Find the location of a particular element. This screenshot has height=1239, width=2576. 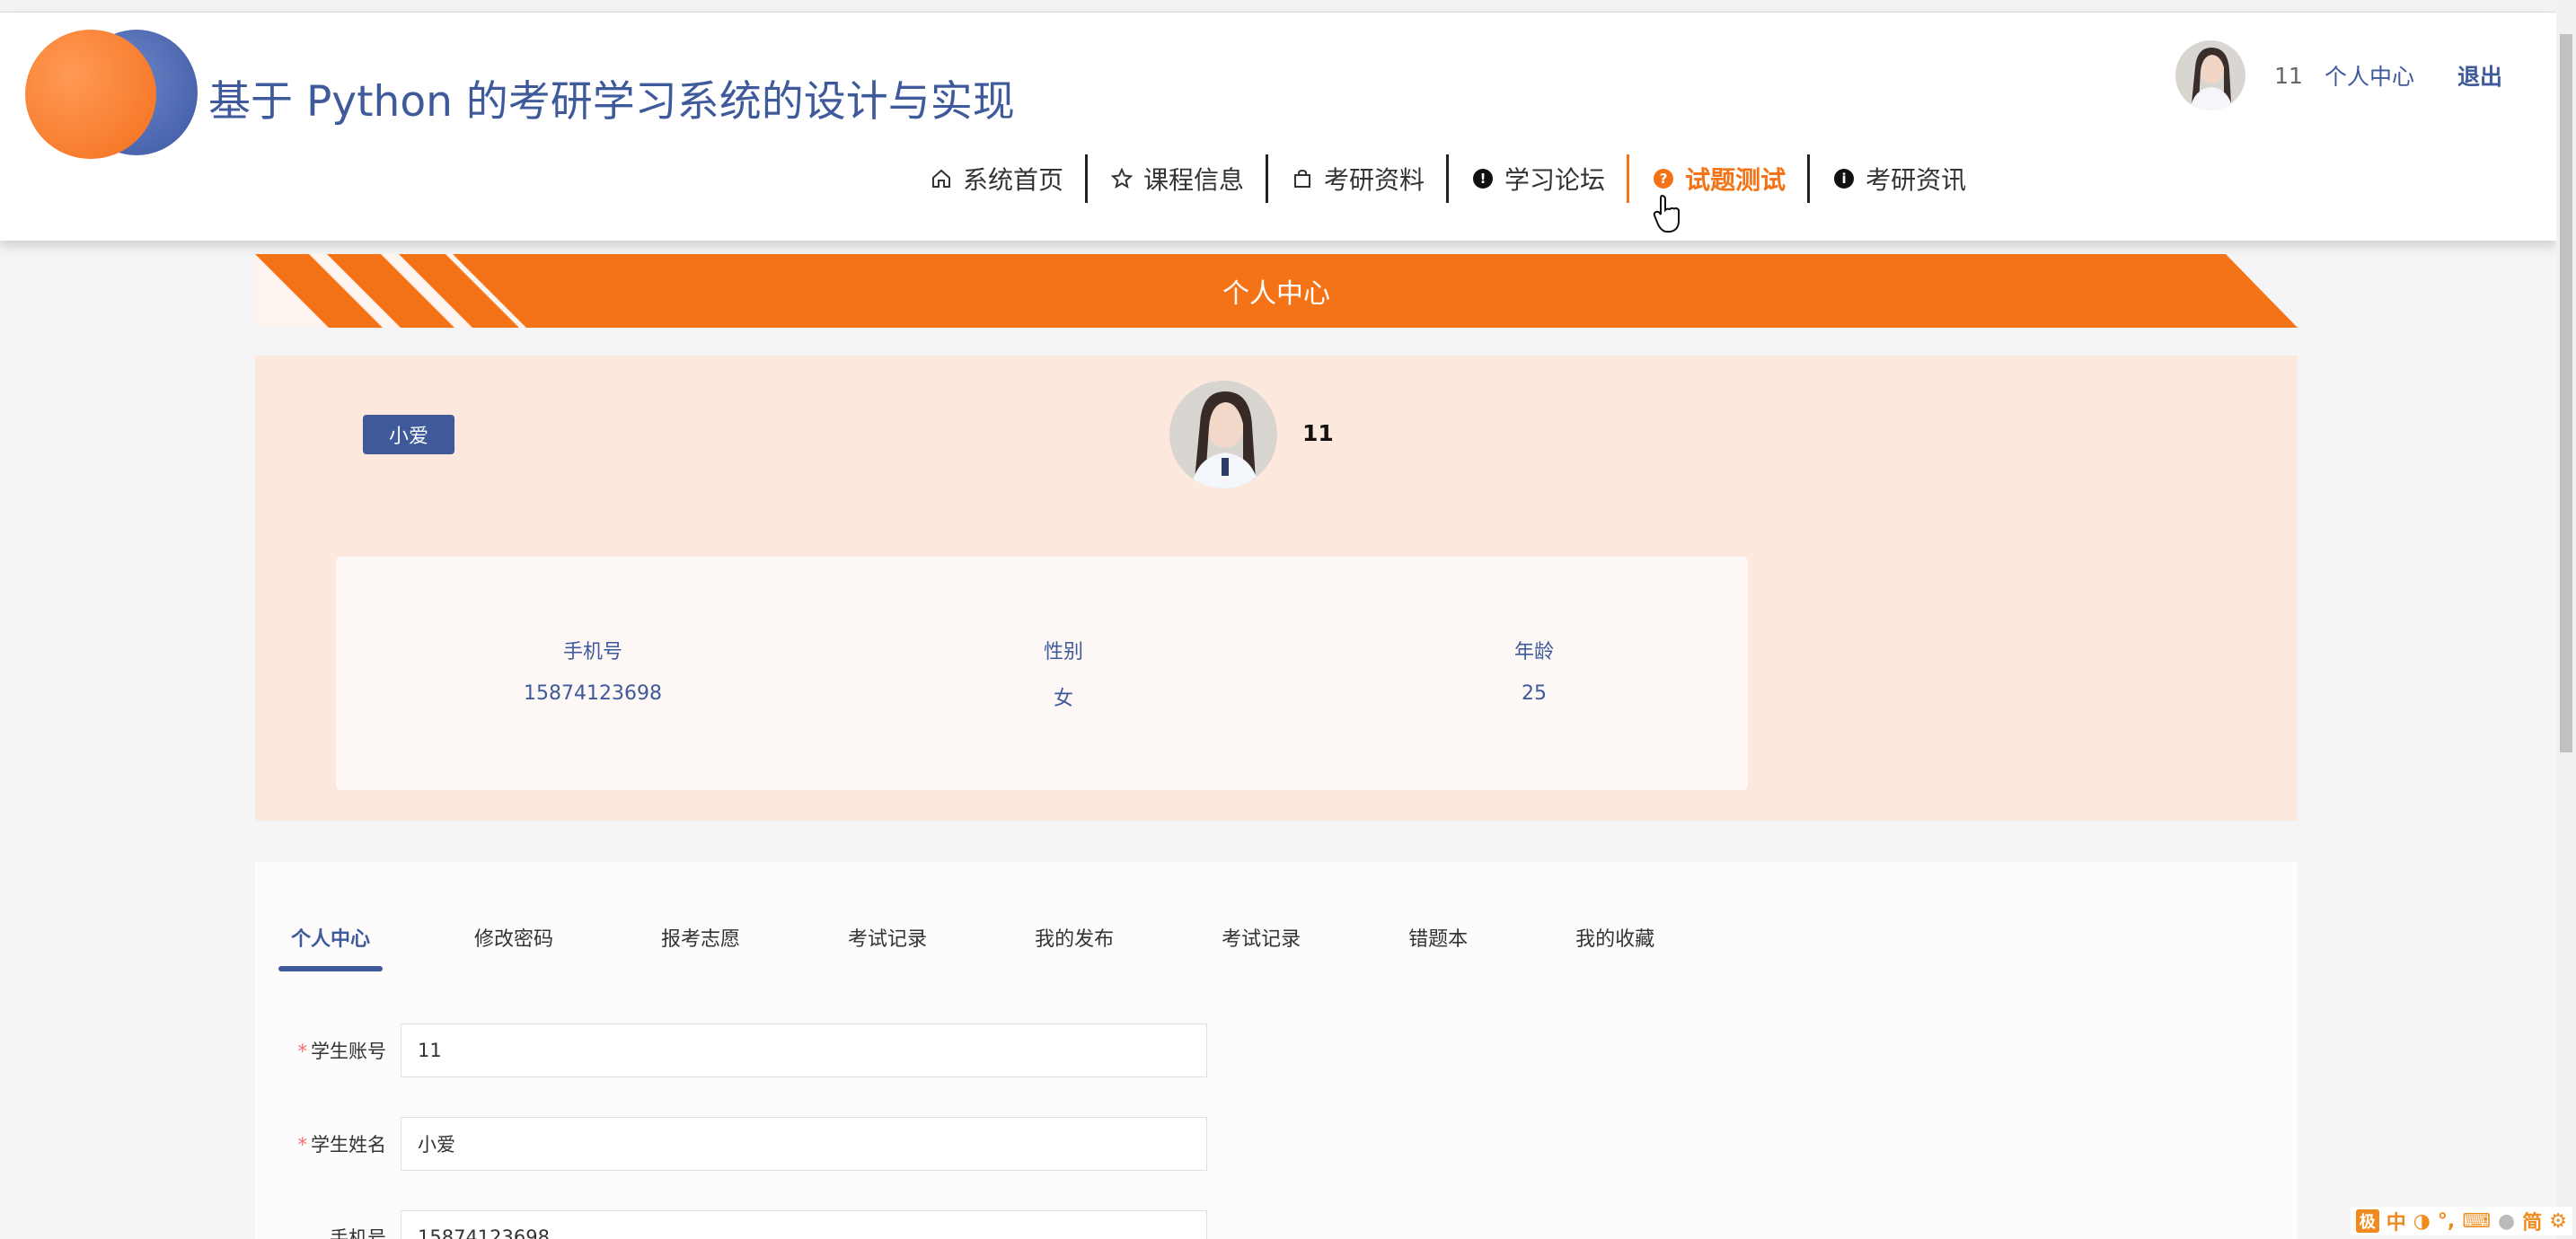

nav-item-news: i 考研资讯 is located at coordinates (1899, 179).